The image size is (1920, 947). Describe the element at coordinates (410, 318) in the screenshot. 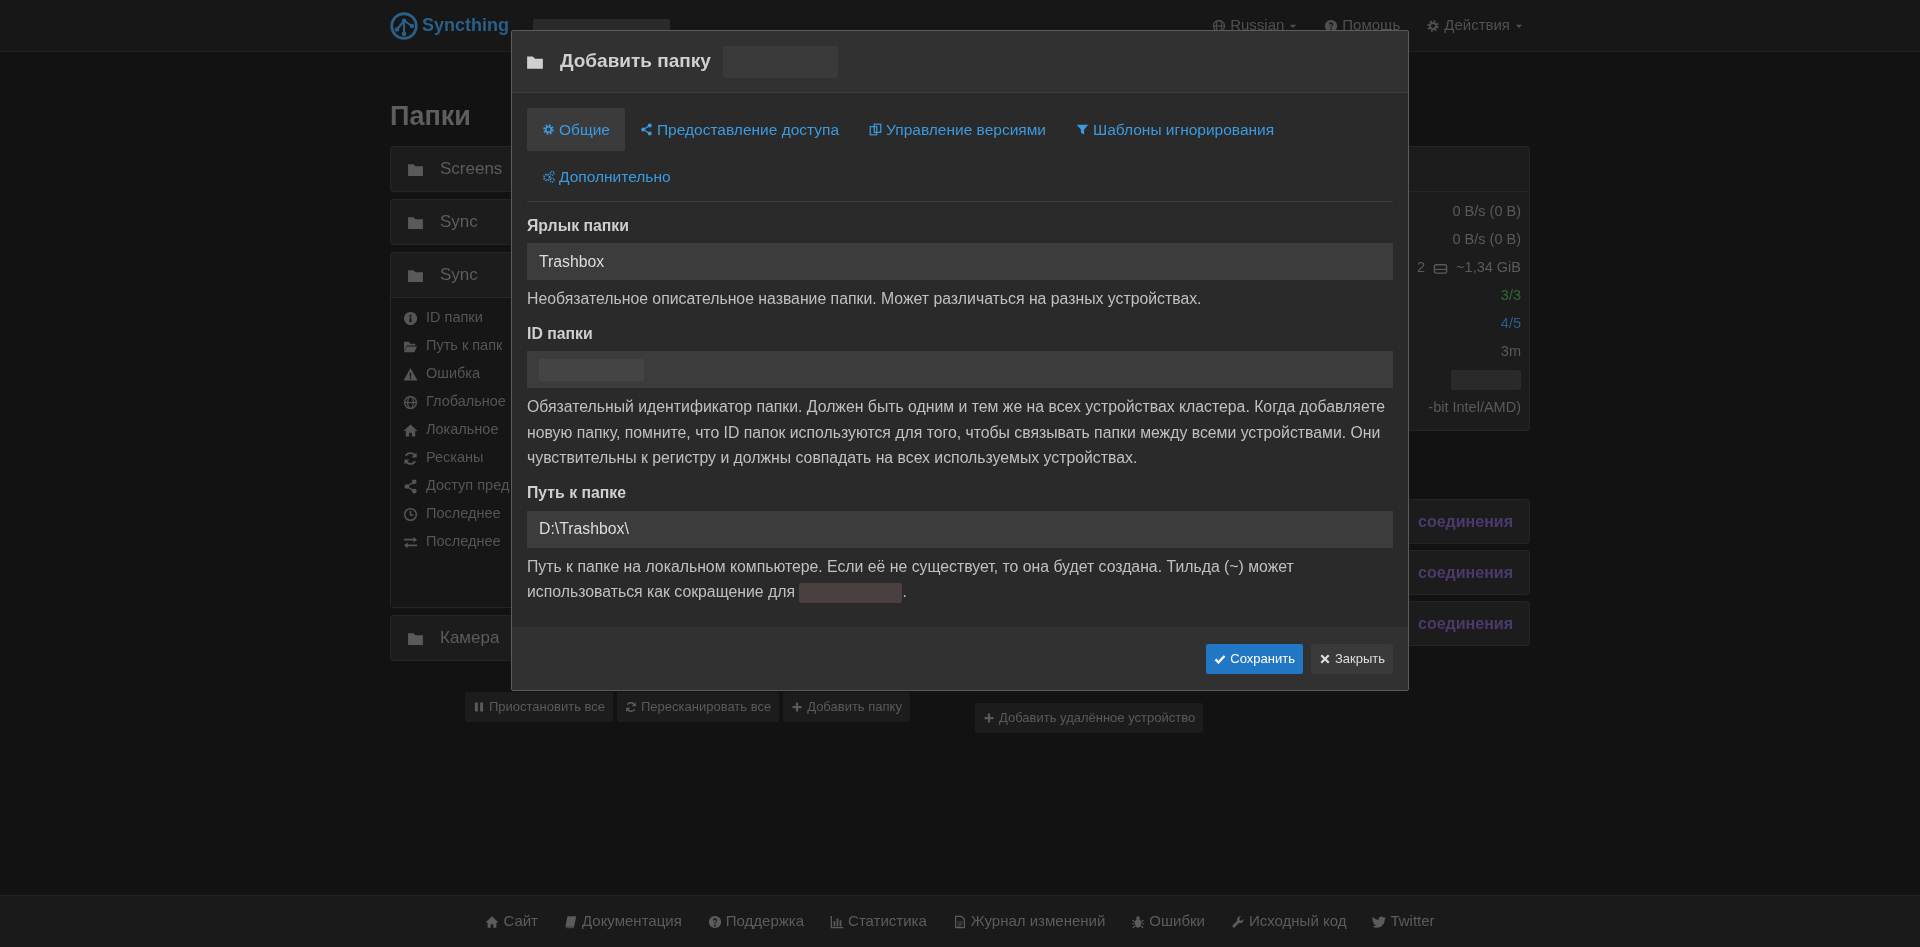

I see `info-icon` at that location.